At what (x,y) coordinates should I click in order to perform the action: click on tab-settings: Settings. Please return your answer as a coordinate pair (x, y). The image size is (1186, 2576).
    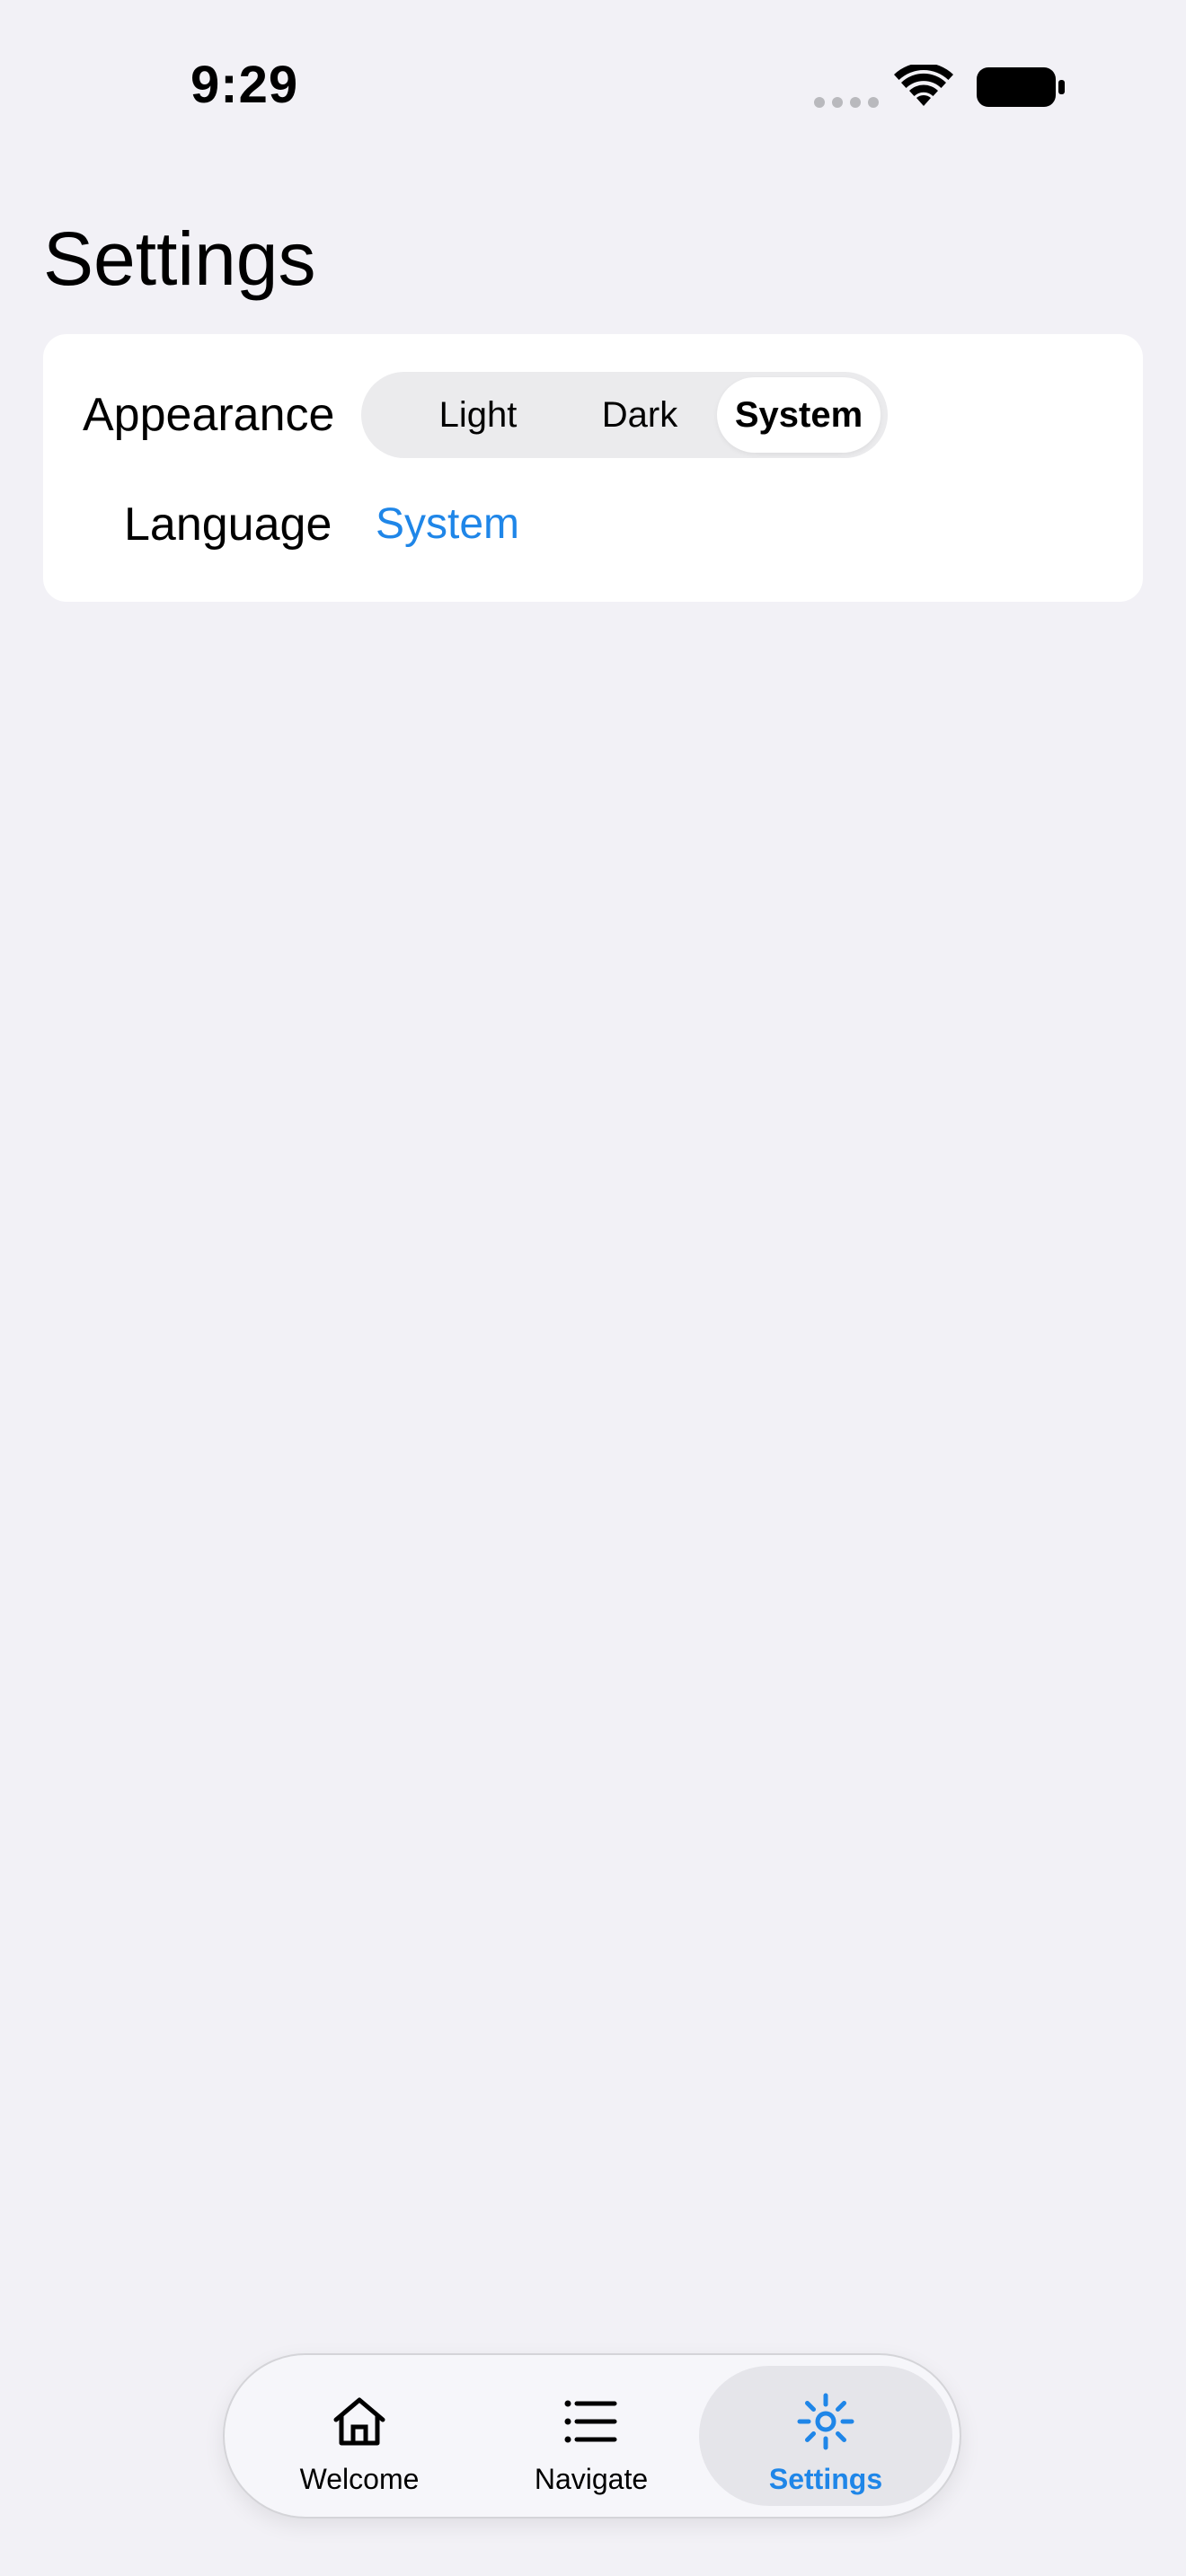
    Looking at the image, I should click on (825, 2436).